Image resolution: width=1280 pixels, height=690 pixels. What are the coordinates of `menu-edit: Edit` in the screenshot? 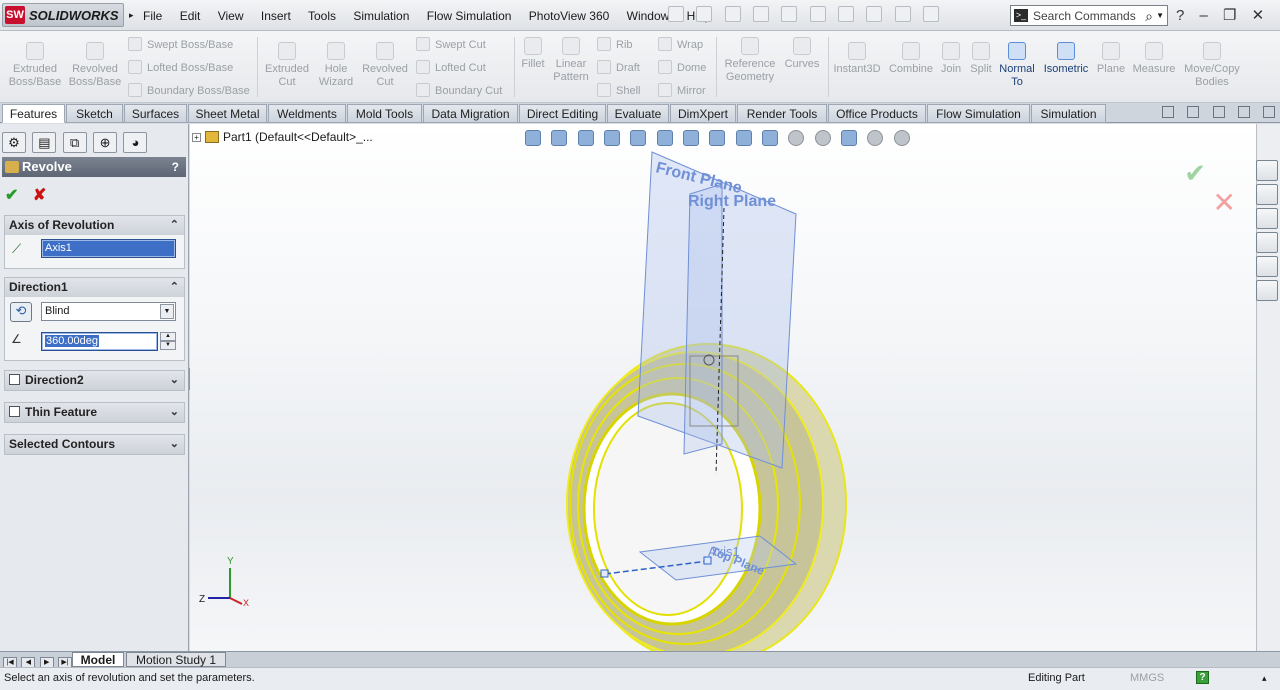 It's located at (190, 16).